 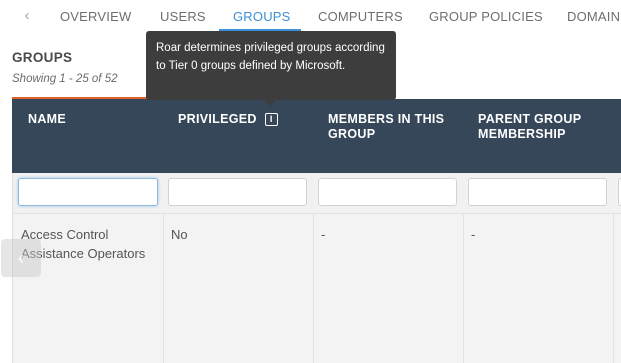 I want to click on tab-overview: OVERVIEW, so click(x=95, y=16).